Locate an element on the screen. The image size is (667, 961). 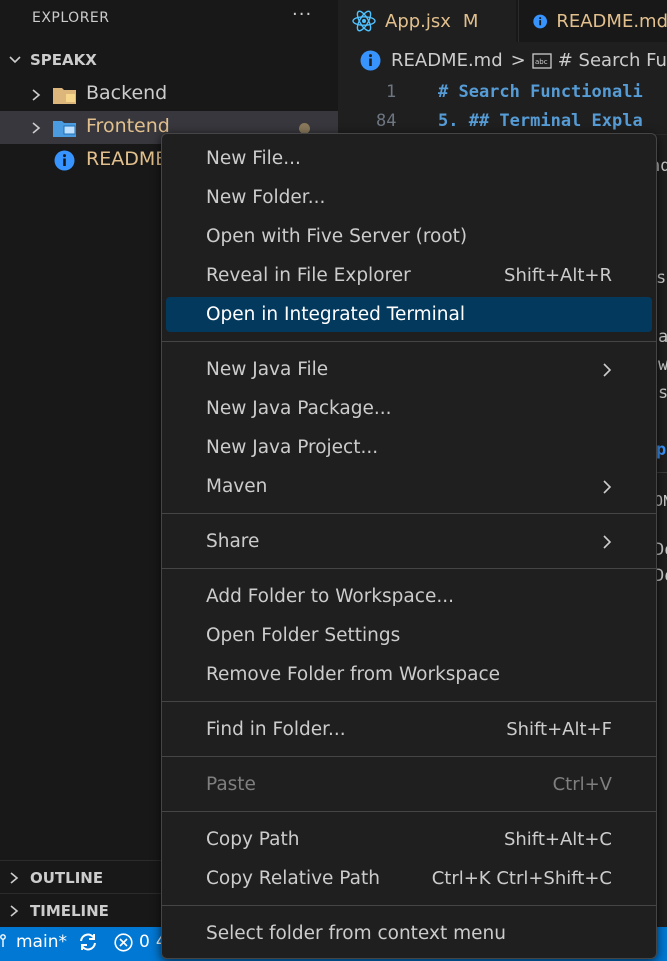
menu-item-maven: Maven is located at coordinates (409, 486).